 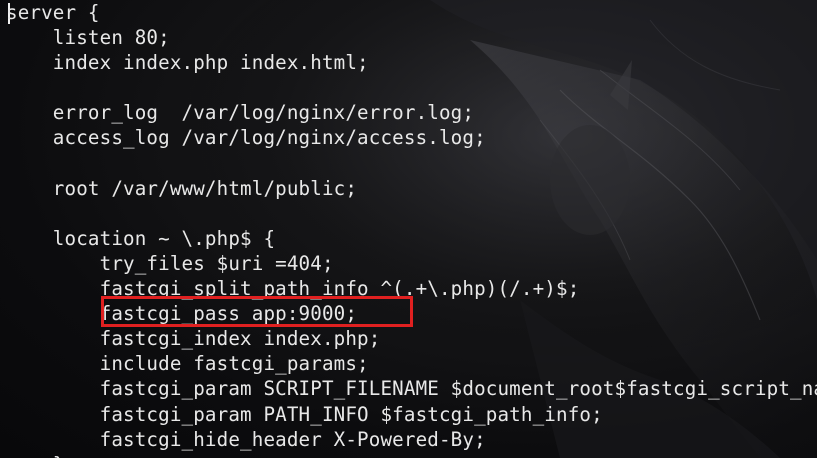 I want to click on code-line: fastcgi_hide_header X-Powered-By;, so click(x=246, y=439).